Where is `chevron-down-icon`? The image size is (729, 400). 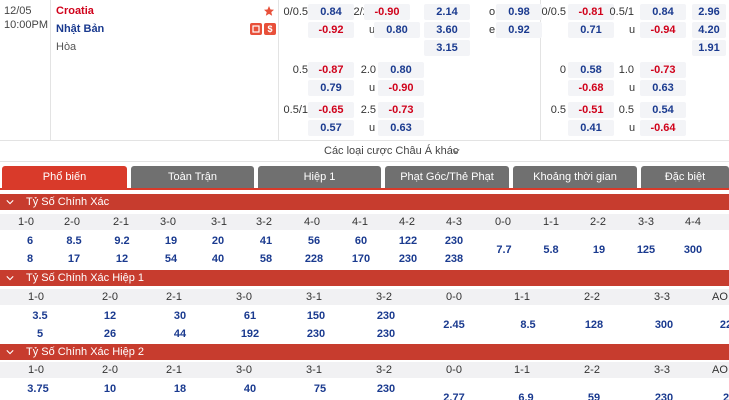 chevron-down-icon is located at coordinates (10, 202).